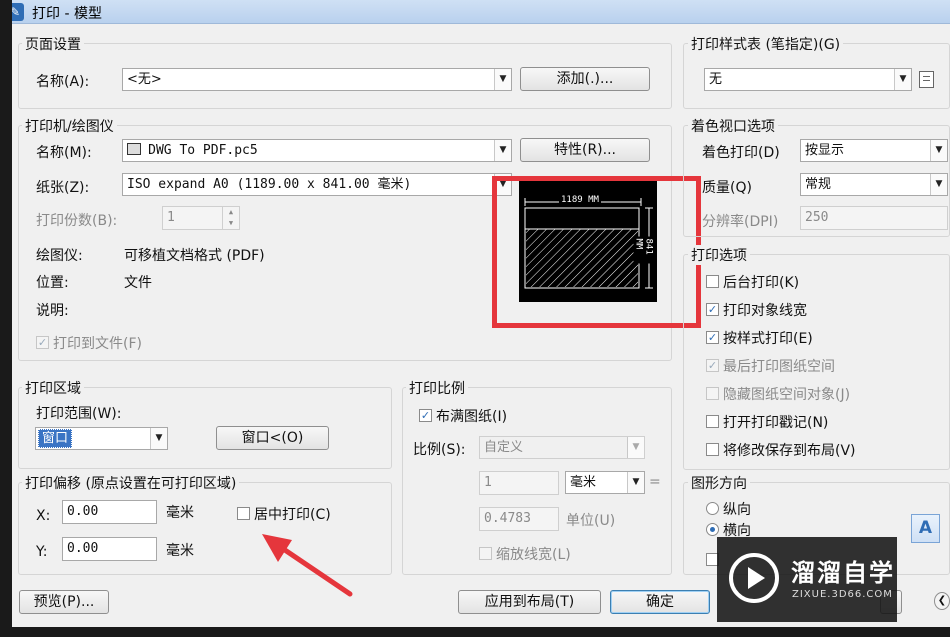 The width and height of the screenshot is (950, 637). Describe the element at coordinates (719, 255) in the screenshot. I see `plot-options-legend: 打印选项` at that location.